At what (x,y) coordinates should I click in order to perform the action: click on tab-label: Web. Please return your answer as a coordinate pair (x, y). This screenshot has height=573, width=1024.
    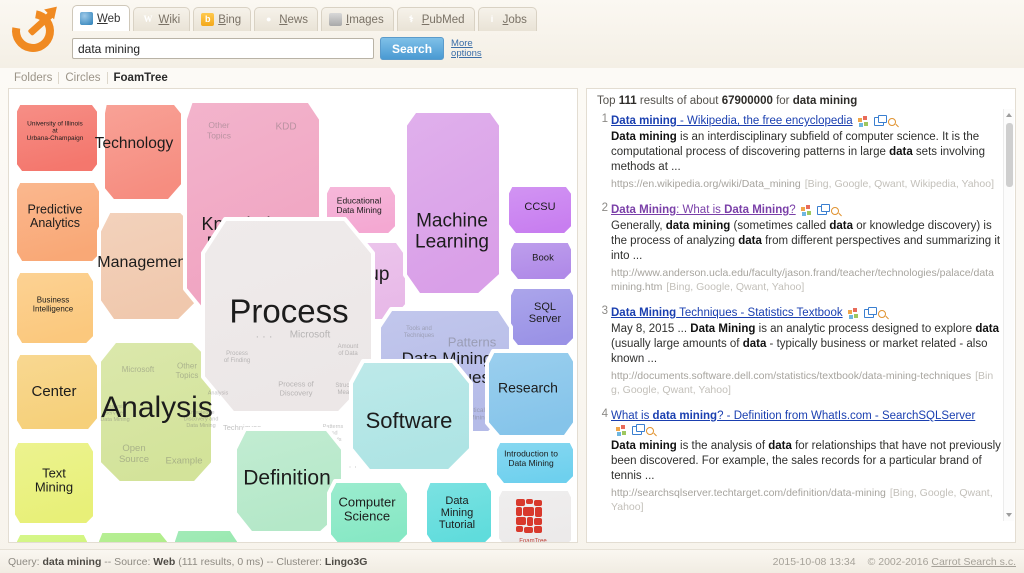
    Looking at the image, I should click on (109, 18).